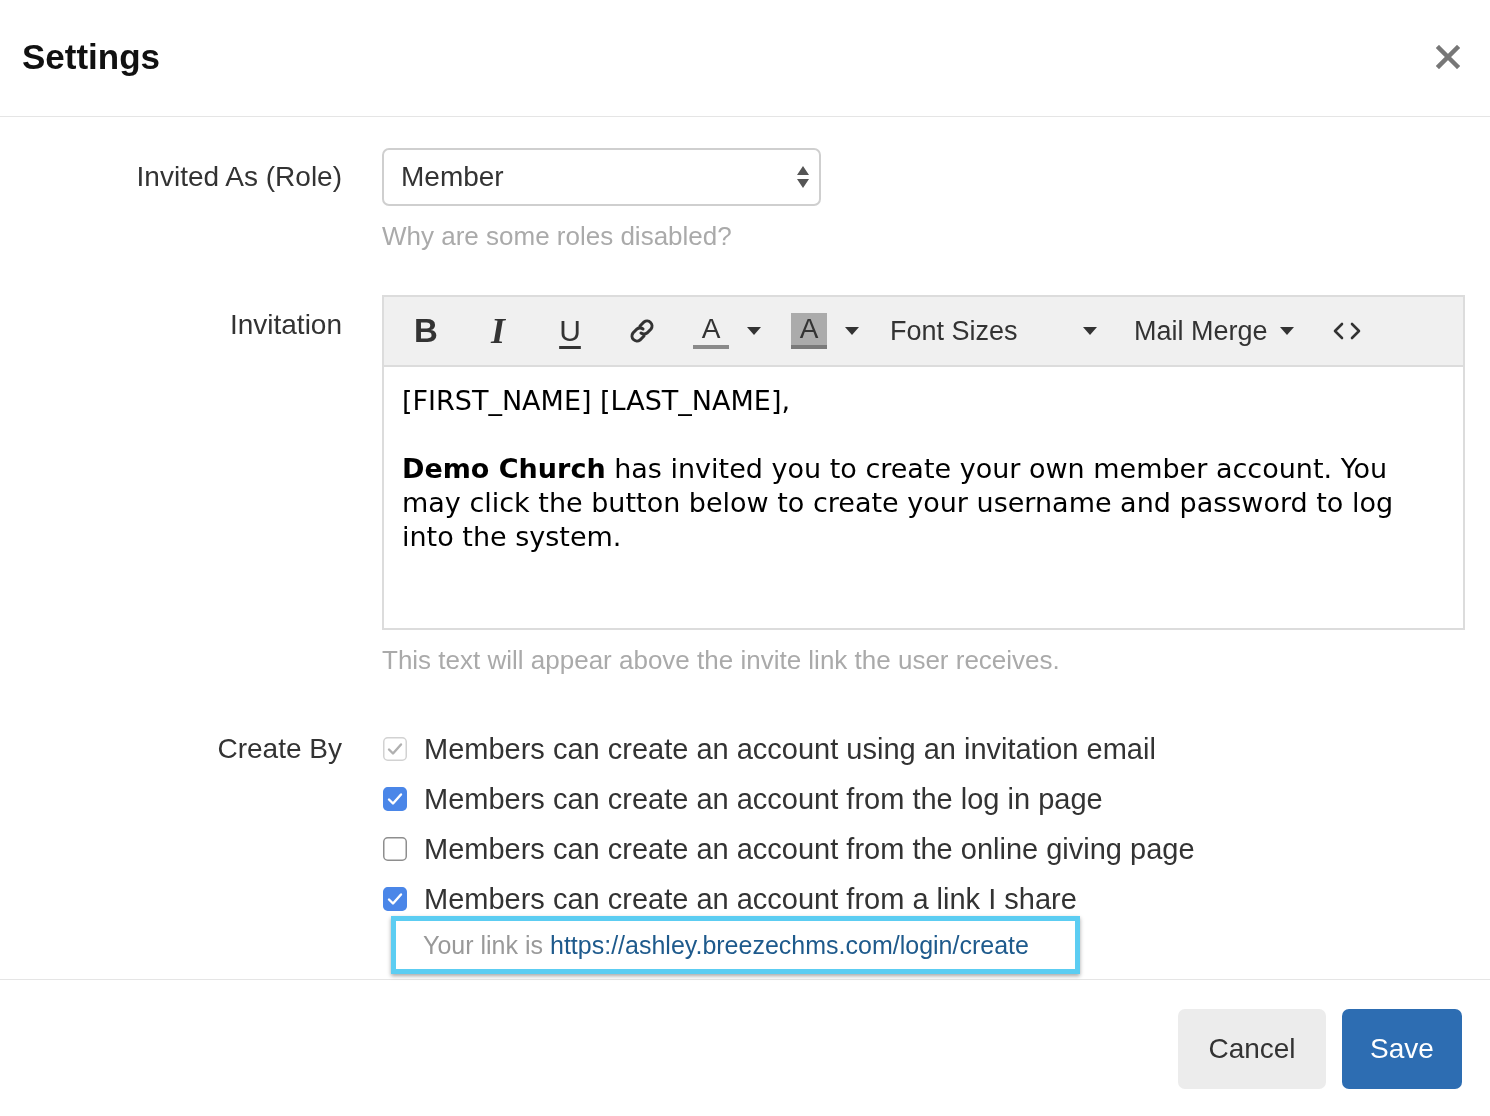 This screenshot has height=1116, width=1490. I want to click on link-note-text: Your link is, so click(483, 945).